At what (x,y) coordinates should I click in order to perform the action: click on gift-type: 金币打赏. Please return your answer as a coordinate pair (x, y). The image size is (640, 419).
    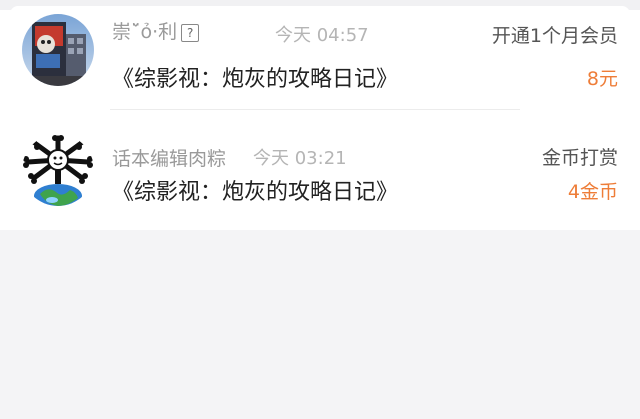
    Looking at the image, I should click on (579, 158).